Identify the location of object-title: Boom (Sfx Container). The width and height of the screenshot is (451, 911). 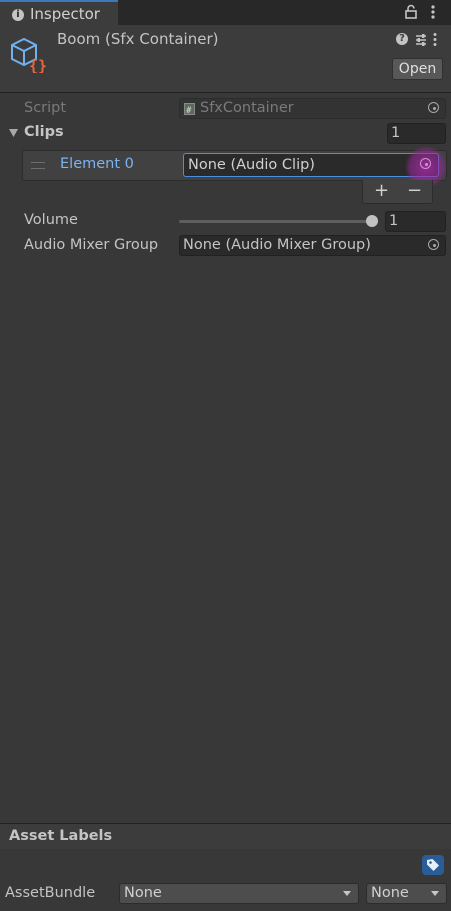
(138, 39).